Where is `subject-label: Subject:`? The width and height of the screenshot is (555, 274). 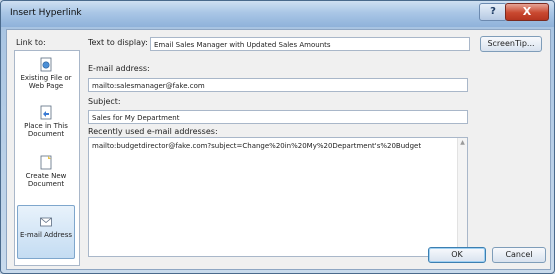
subject-label: Subject: is located at coordinates (104, 101).